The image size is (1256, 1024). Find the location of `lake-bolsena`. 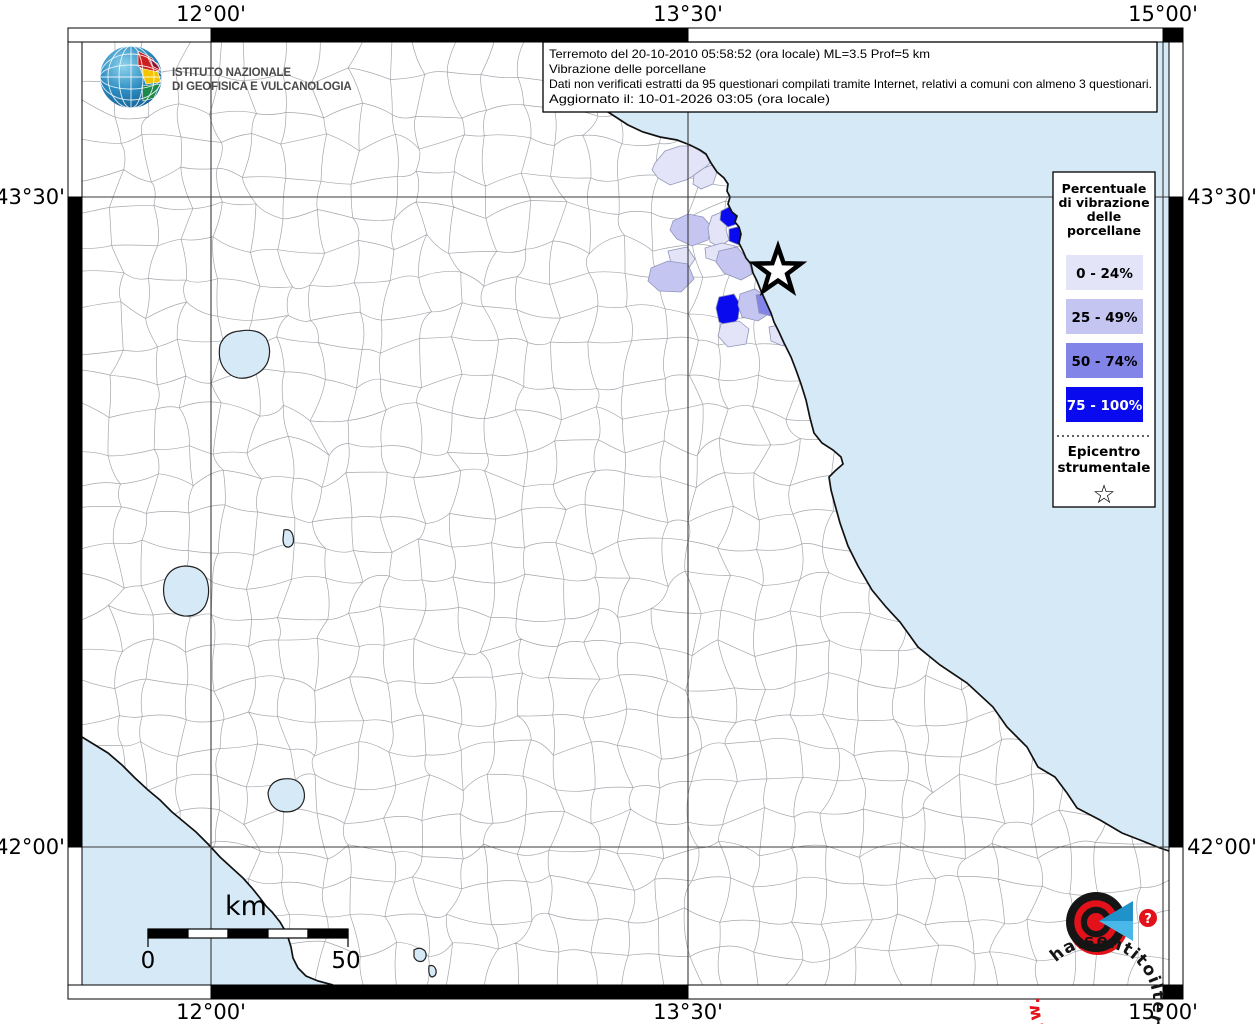

lake-bolsena is located at coordinates (186, 591).